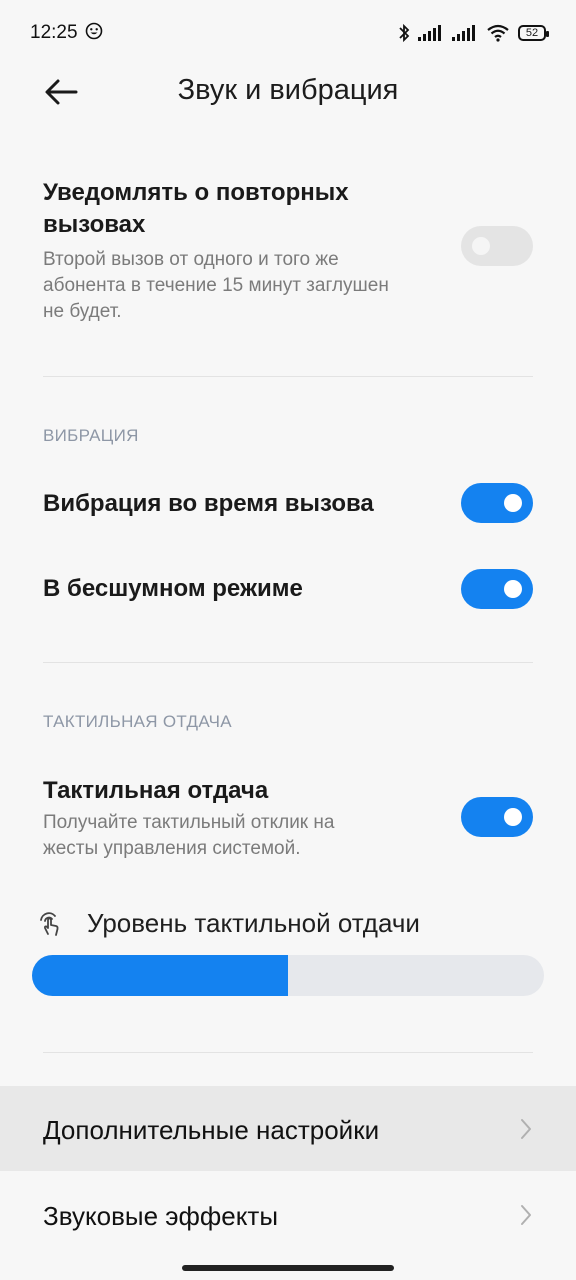 Image resolution: width=576 pixels, height=1280 pixels. Describe the element at coordinates (196, 192) in the screenshot. I see `repeat-calls-title-1: Уведомлять о повторных` at that location.